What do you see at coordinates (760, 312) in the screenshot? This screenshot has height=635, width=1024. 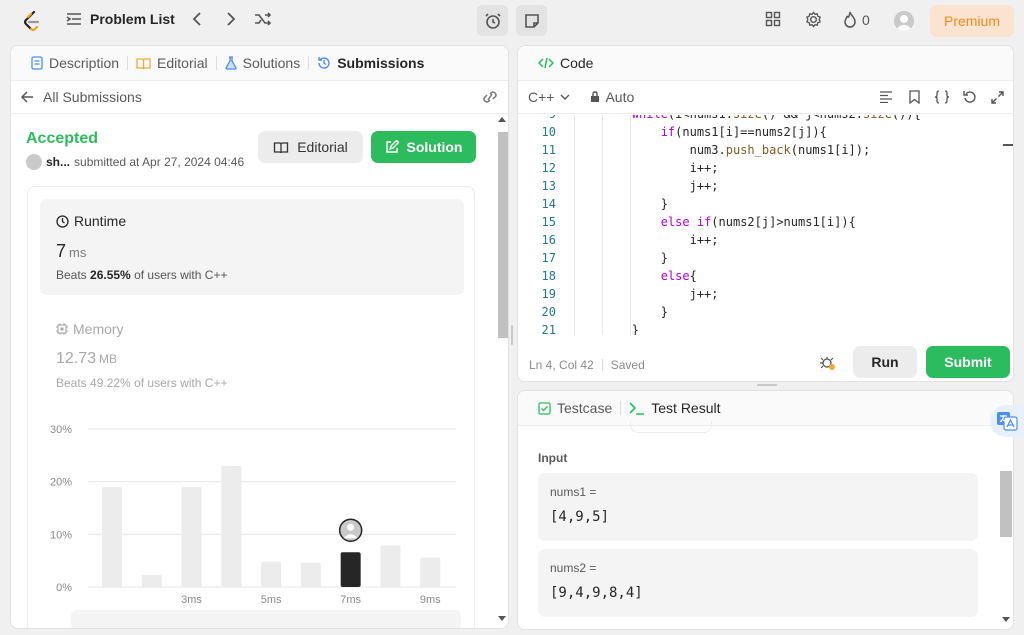 I see `code-line: 20 }` at bounding box center [760, 312].